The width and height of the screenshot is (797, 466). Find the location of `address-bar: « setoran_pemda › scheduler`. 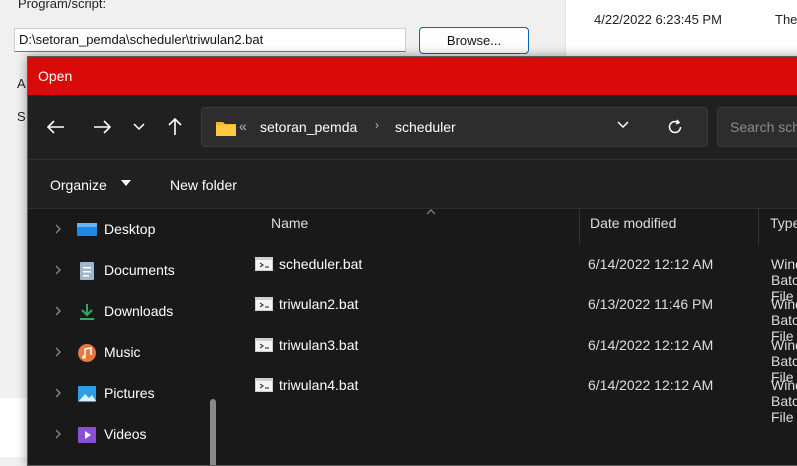

address-bar: « setoran_pemda › scheduler is located at coordinates (454, 127).